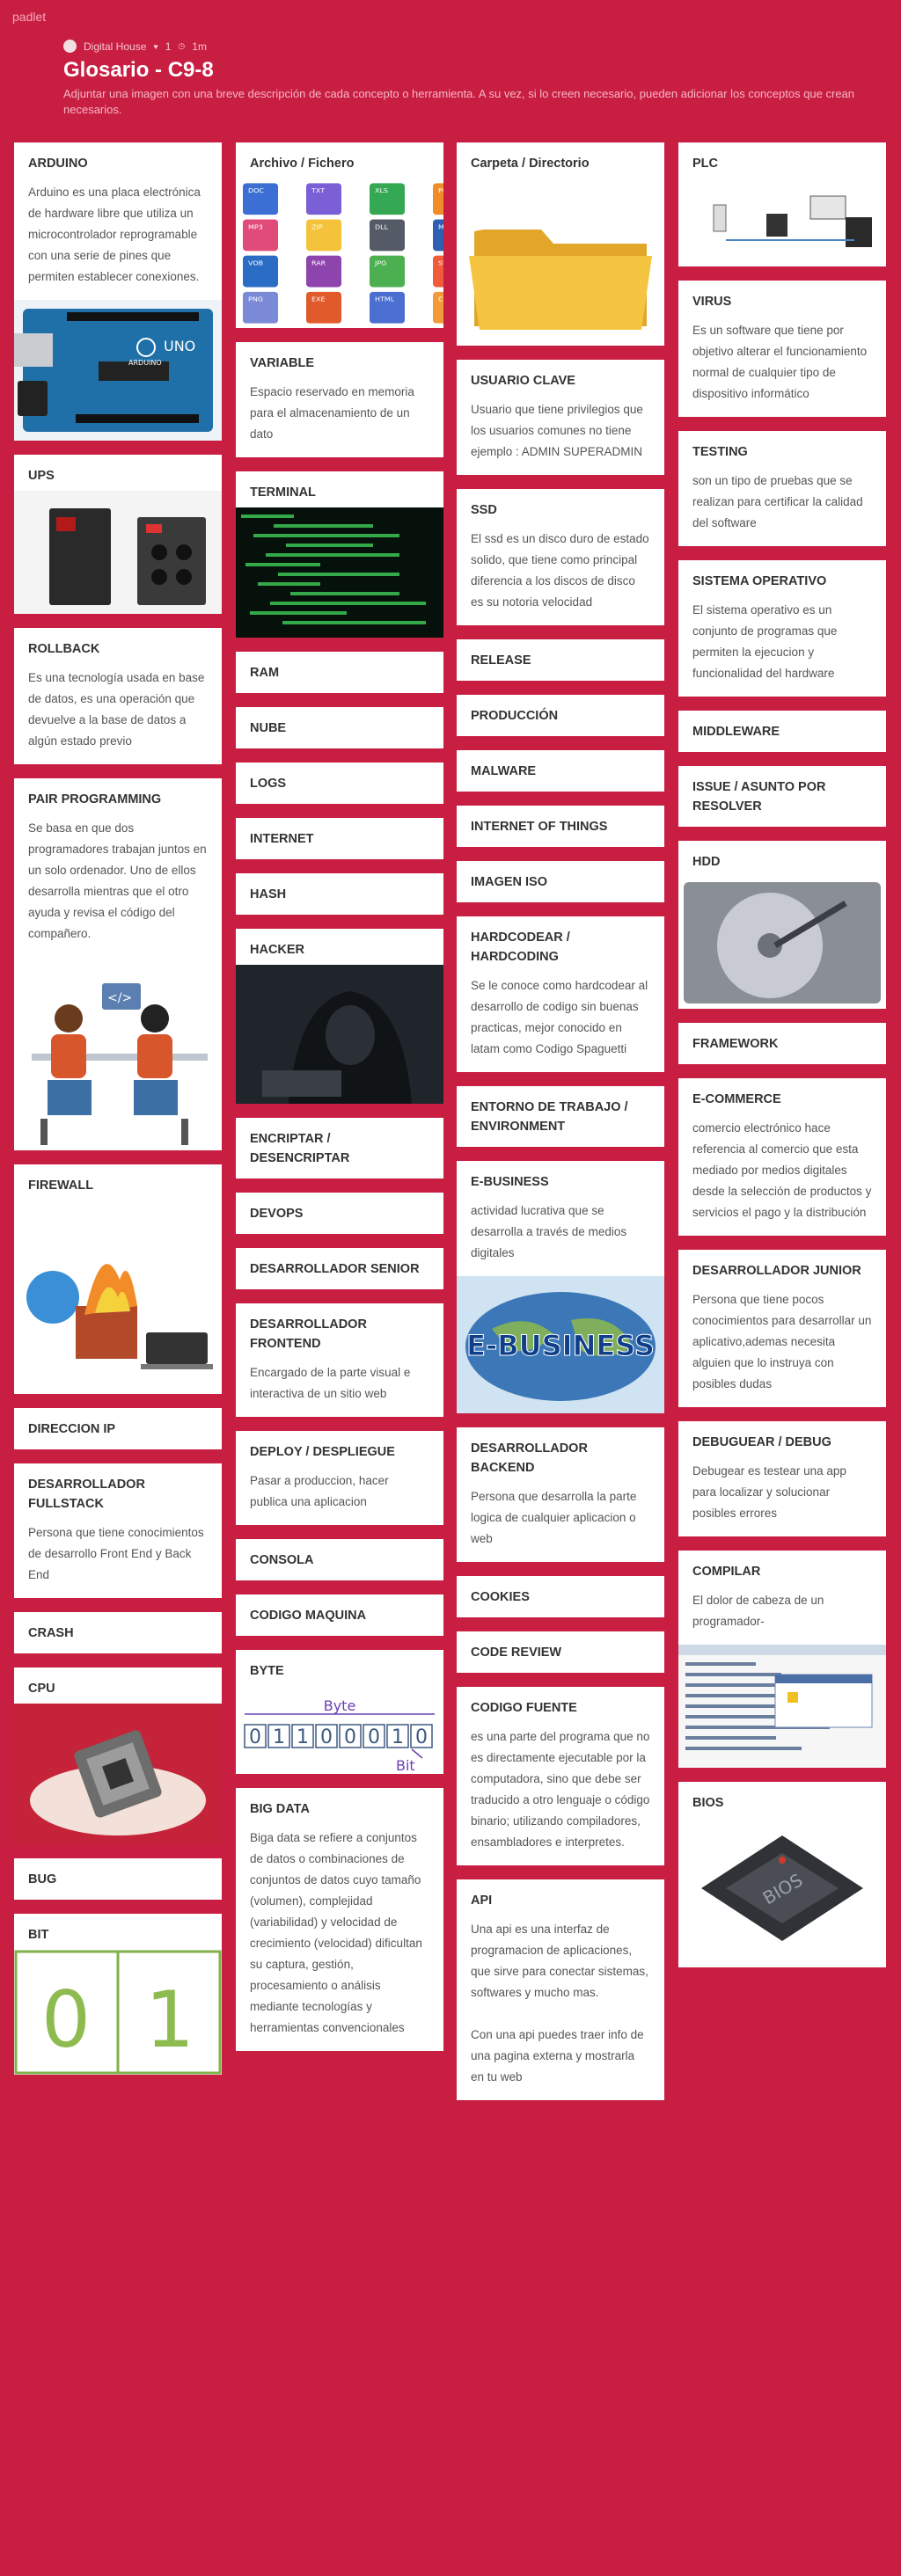  I want to click on svg-text: 0, so click(421, 1737).